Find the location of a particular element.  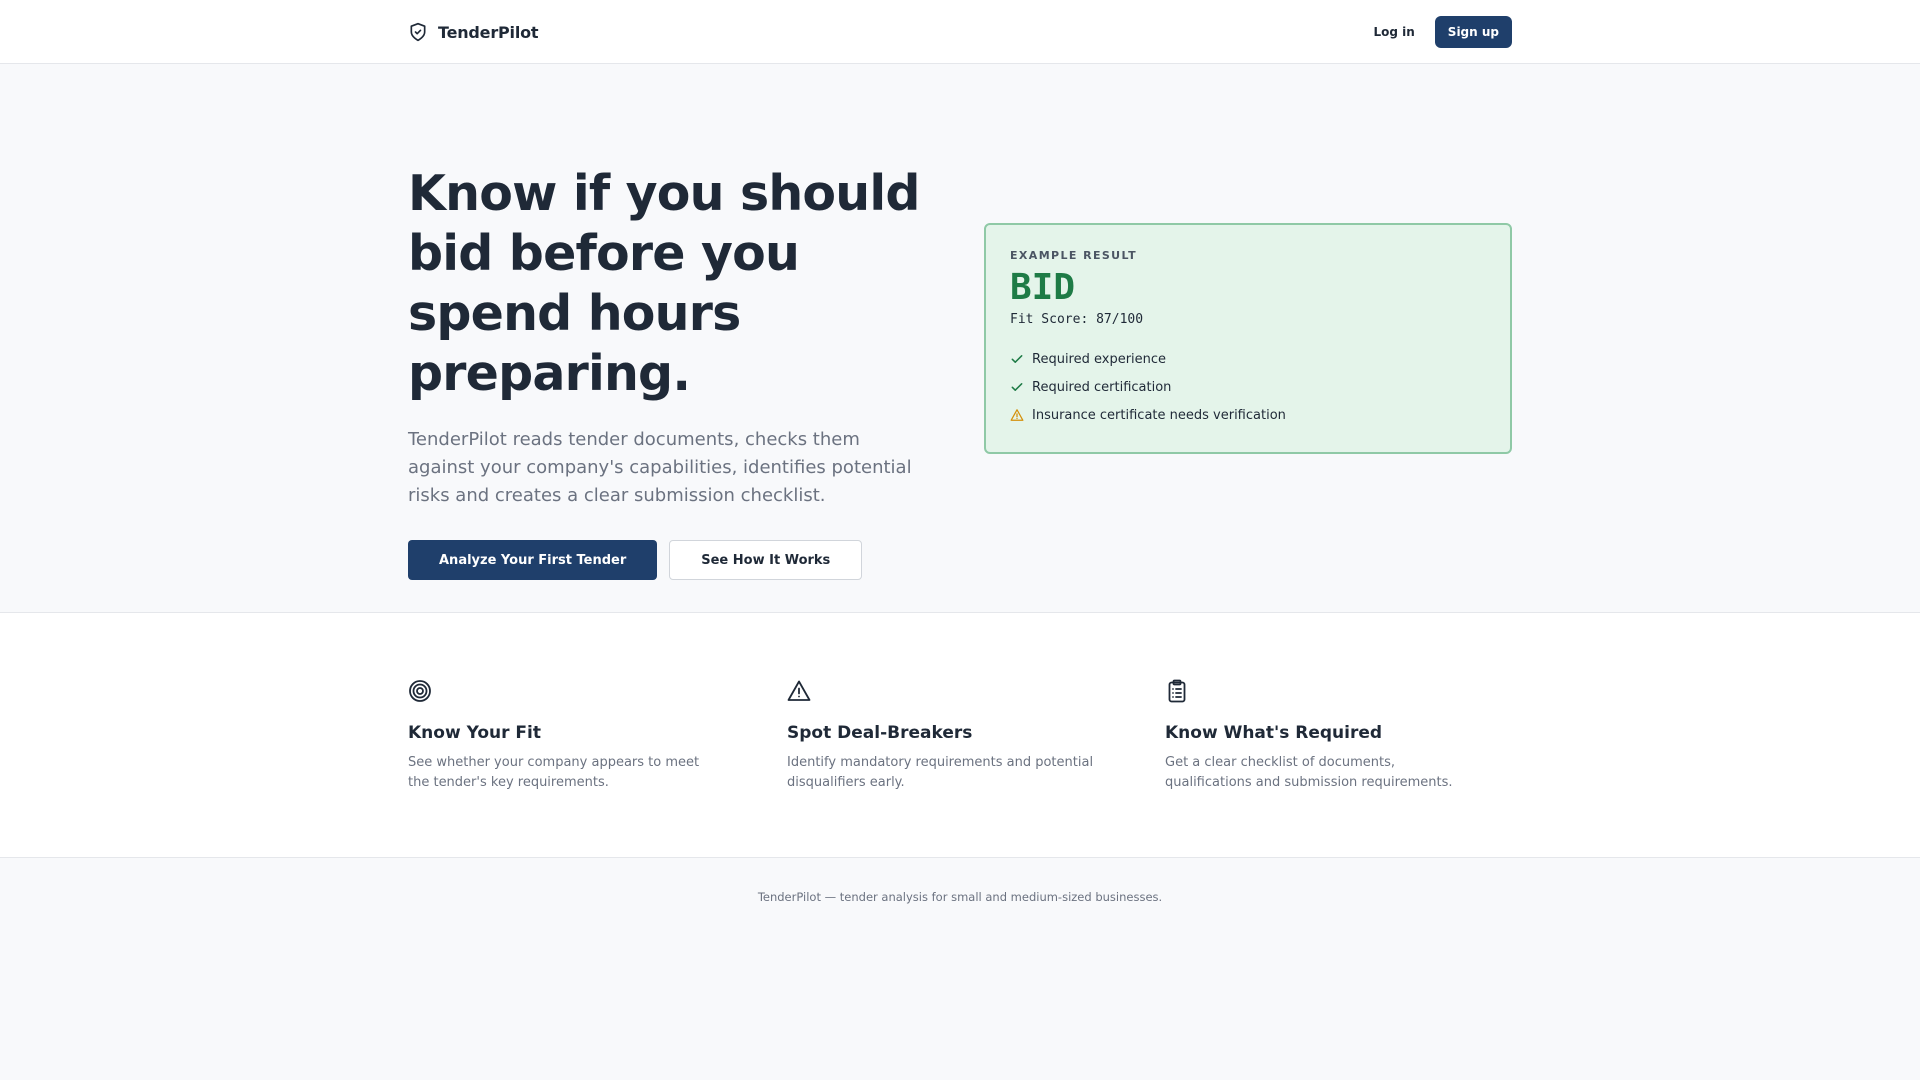

login-button: Log in is located at coordinates (1393, 32).